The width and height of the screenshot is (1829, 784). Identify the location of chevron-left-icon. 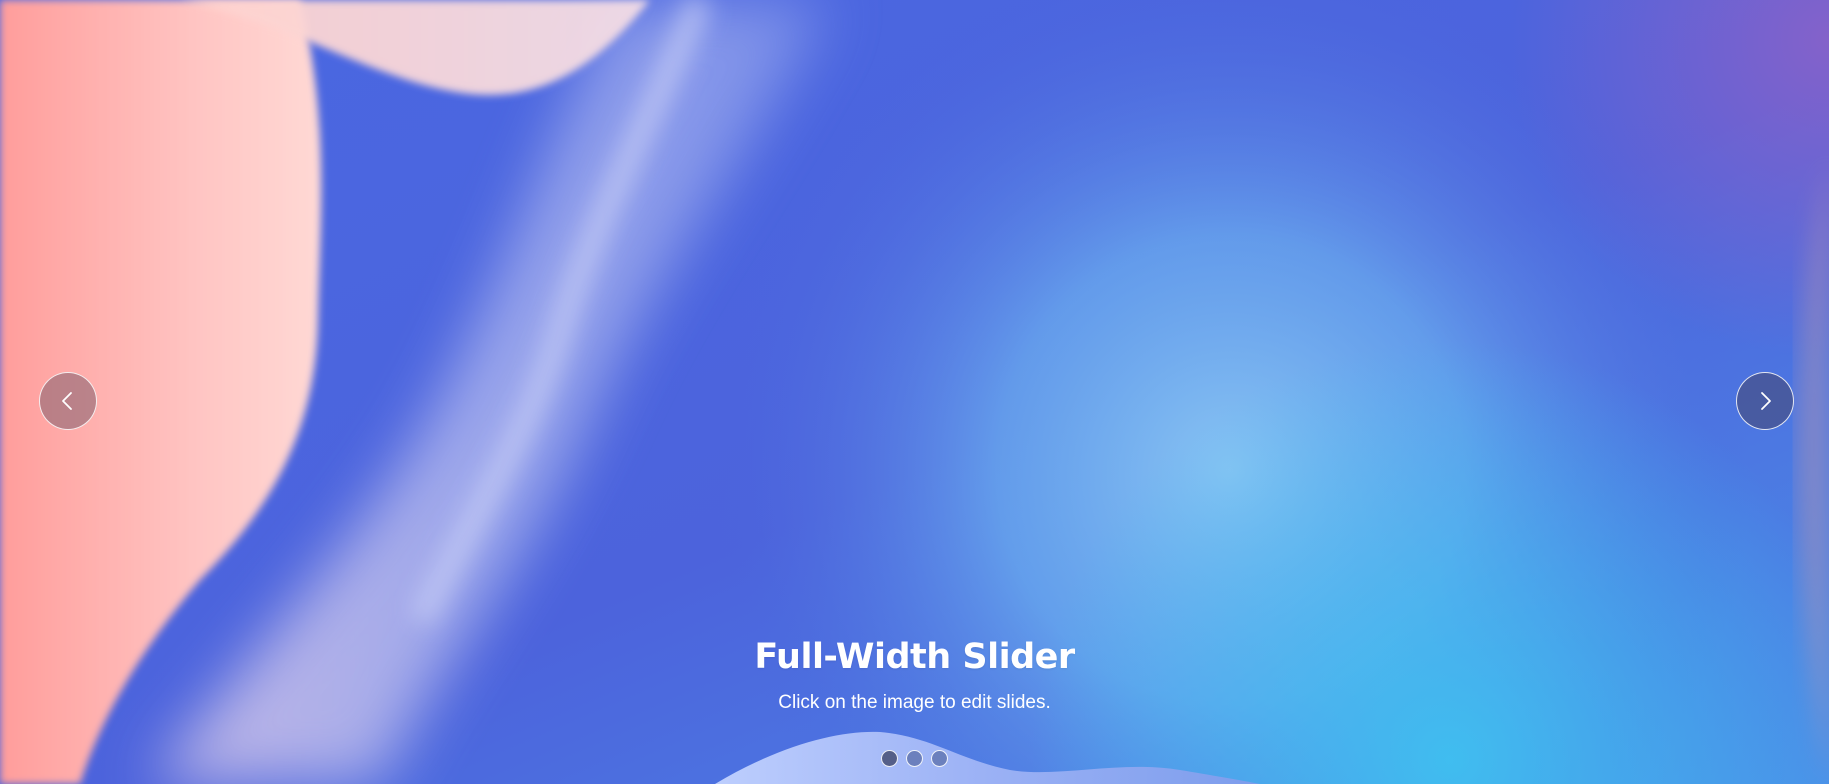
(67, 401).